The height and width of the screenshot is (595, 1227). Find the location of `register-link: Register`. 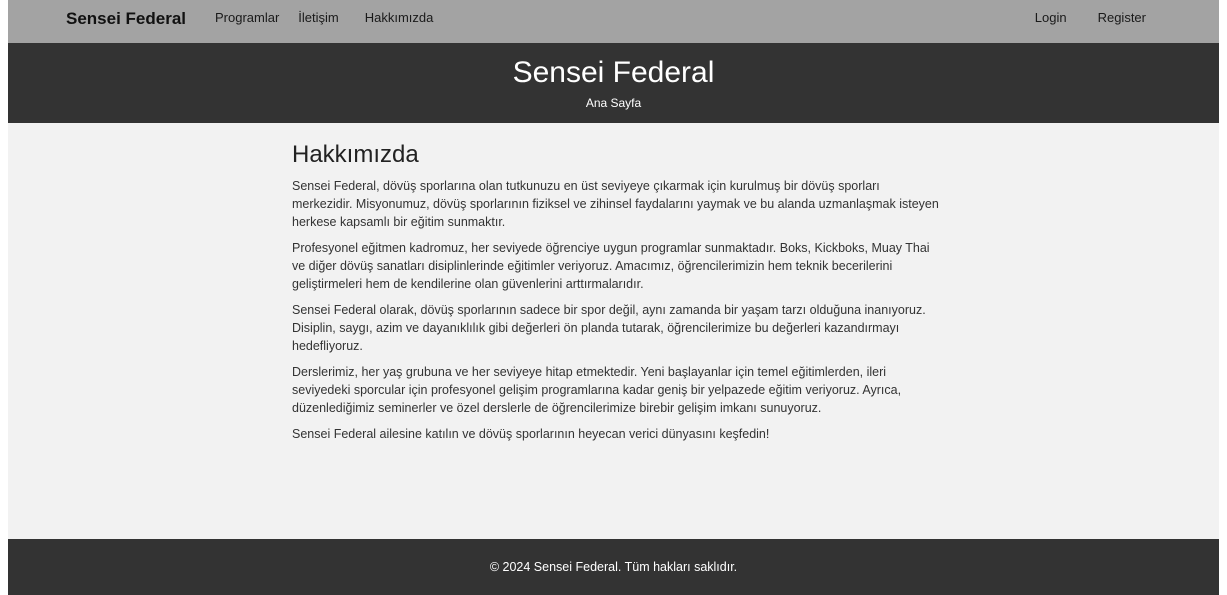

register-link: Register is located at coordinates (1122, 18).